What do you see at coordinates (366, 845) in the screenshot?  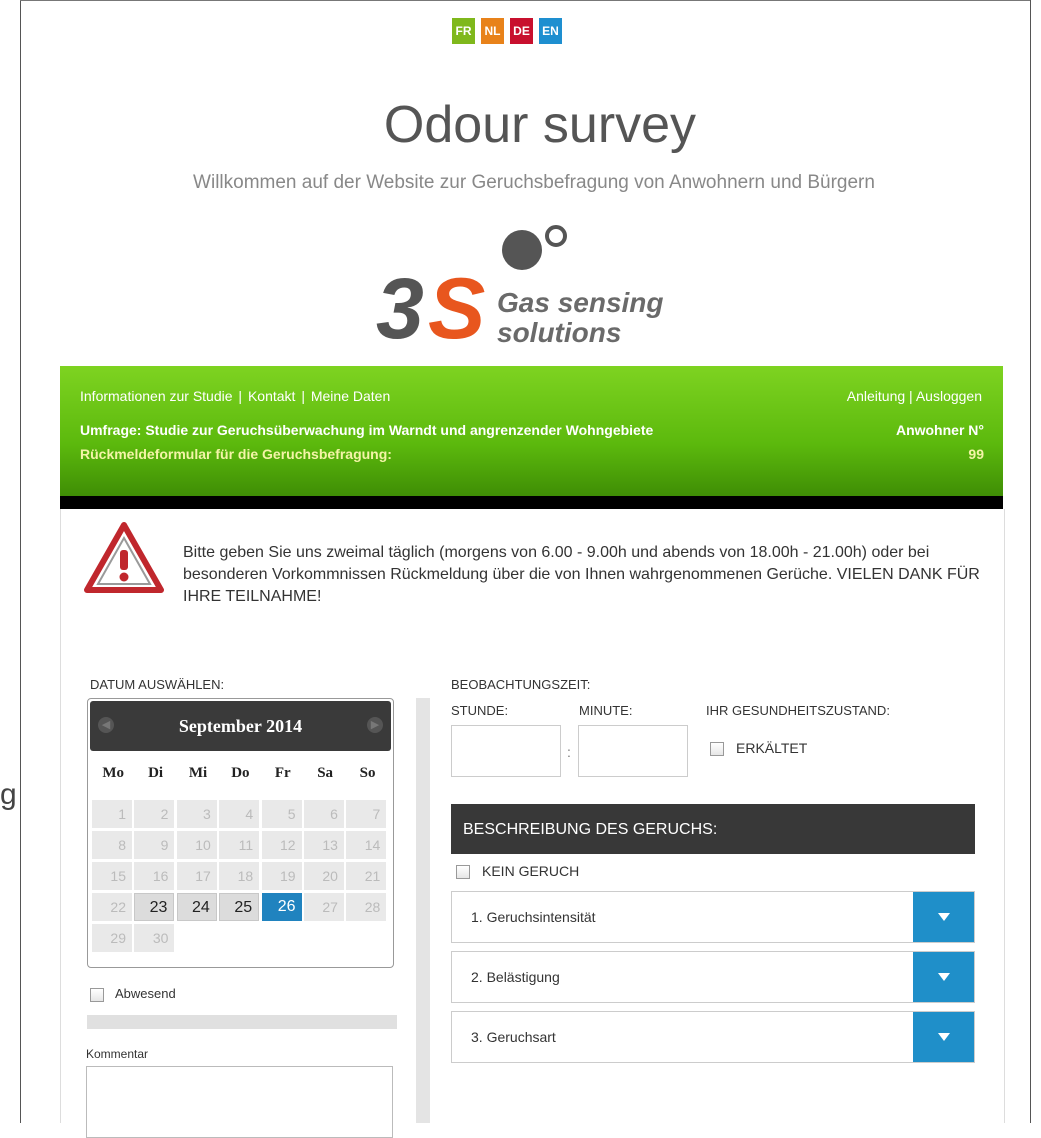 I see `calendar-day: 14` at bounding box center [366, 845].